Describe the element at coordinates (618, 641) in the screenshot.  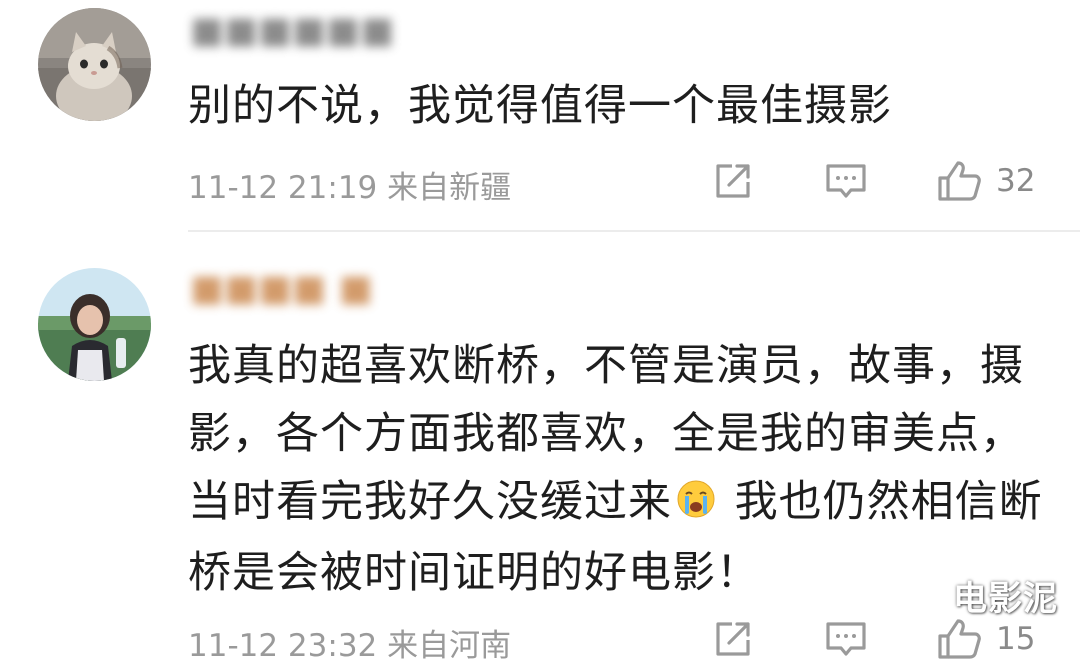
I see `comment-meta: 11-12 23:32 来自河南 15` at that location.